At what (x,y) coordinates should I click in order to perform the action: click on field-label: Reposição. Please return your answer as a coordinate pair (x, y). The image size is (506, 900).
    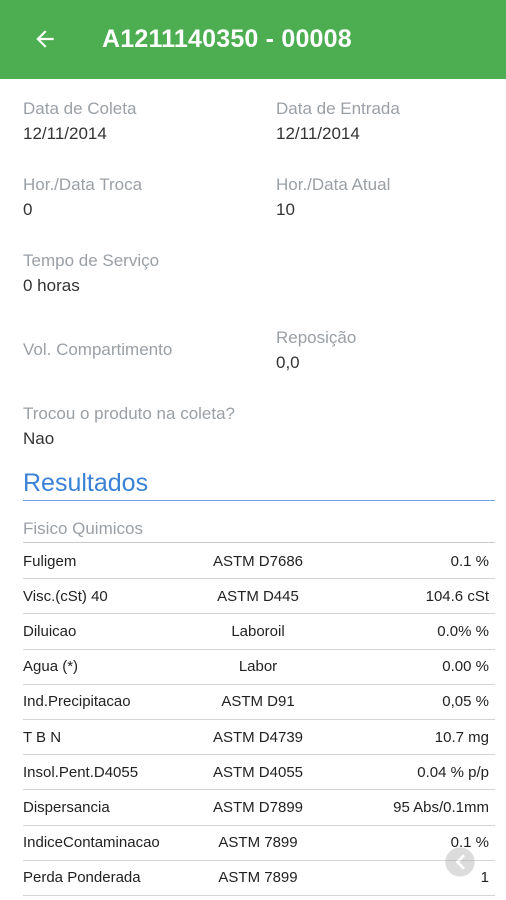
    Looking at the image, I should click on (316, 337).